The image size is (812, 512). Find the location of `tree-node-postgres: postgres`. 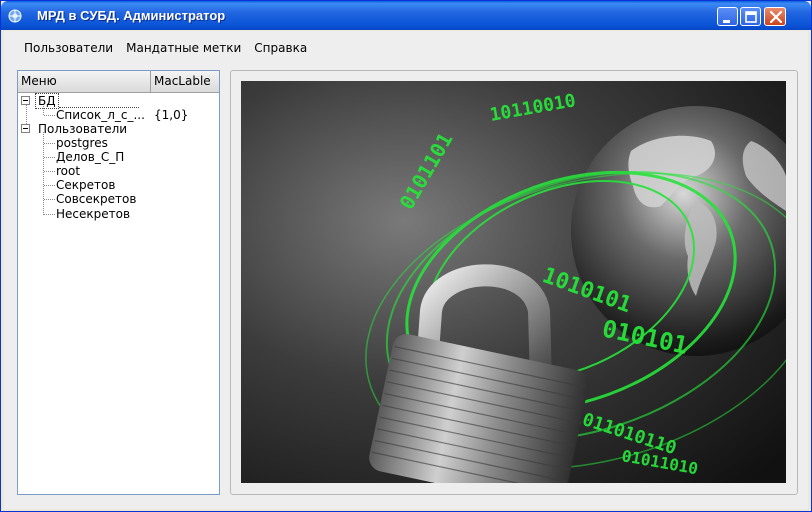

tree-node-postgres: postgres is located at coordinates (82, 143).